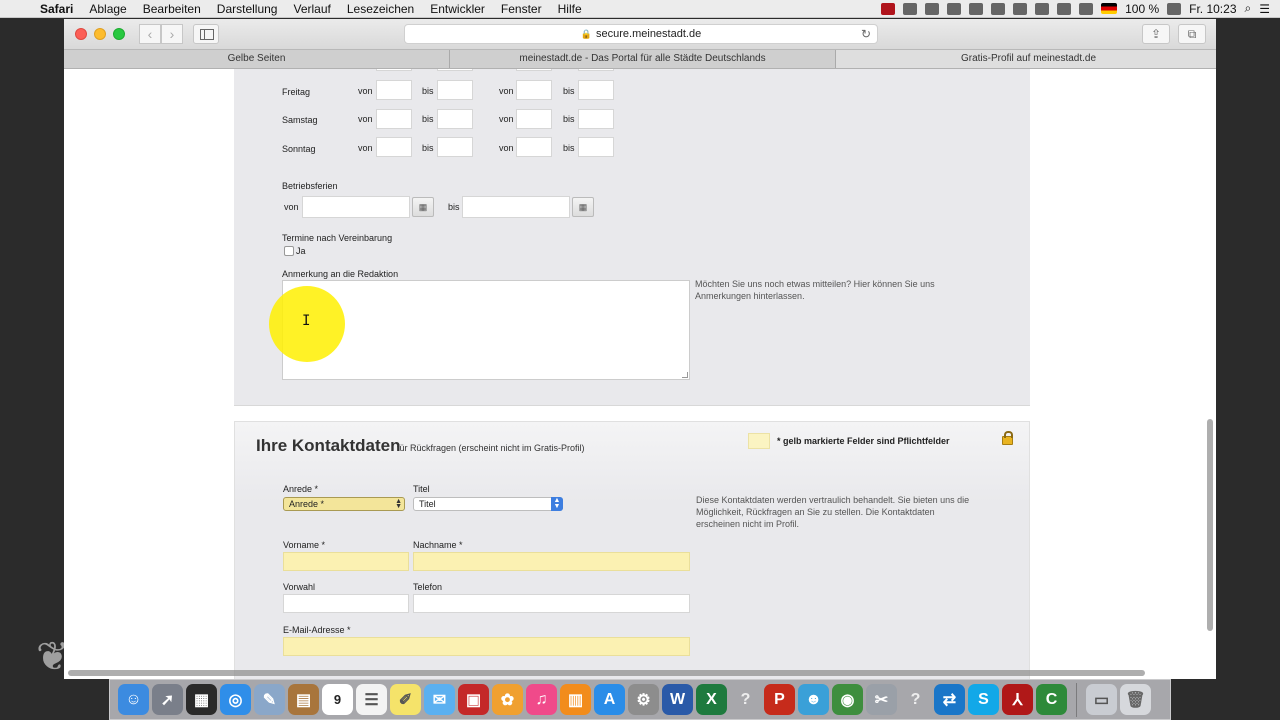 The height and width of the screenshot is (720, 1280). I want to click on saturday-to-1-input, so click(455, 119).